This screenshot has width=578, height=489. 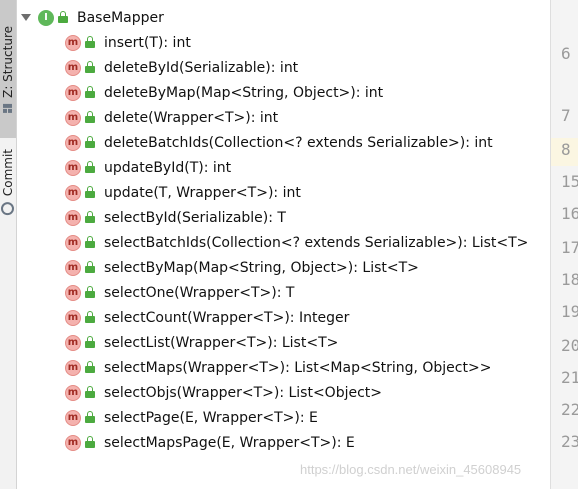 I want to click on method-item: m selectPage(E, Wrapper<T>): E, so click(x=191, y=417).